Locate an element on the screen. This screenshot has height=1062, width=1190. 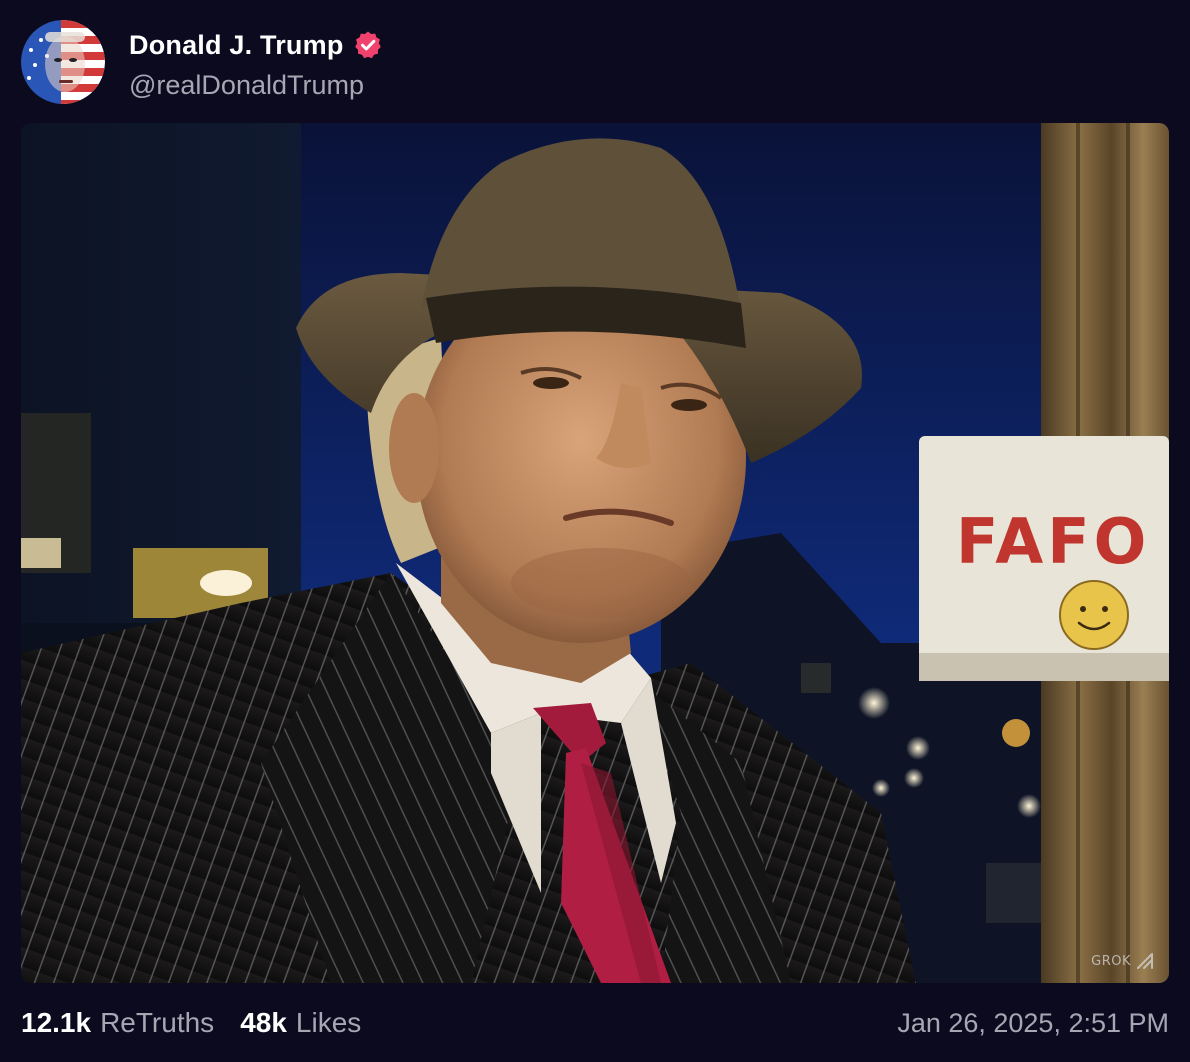
verified-badge-icon is located at coordinates (368, 45).